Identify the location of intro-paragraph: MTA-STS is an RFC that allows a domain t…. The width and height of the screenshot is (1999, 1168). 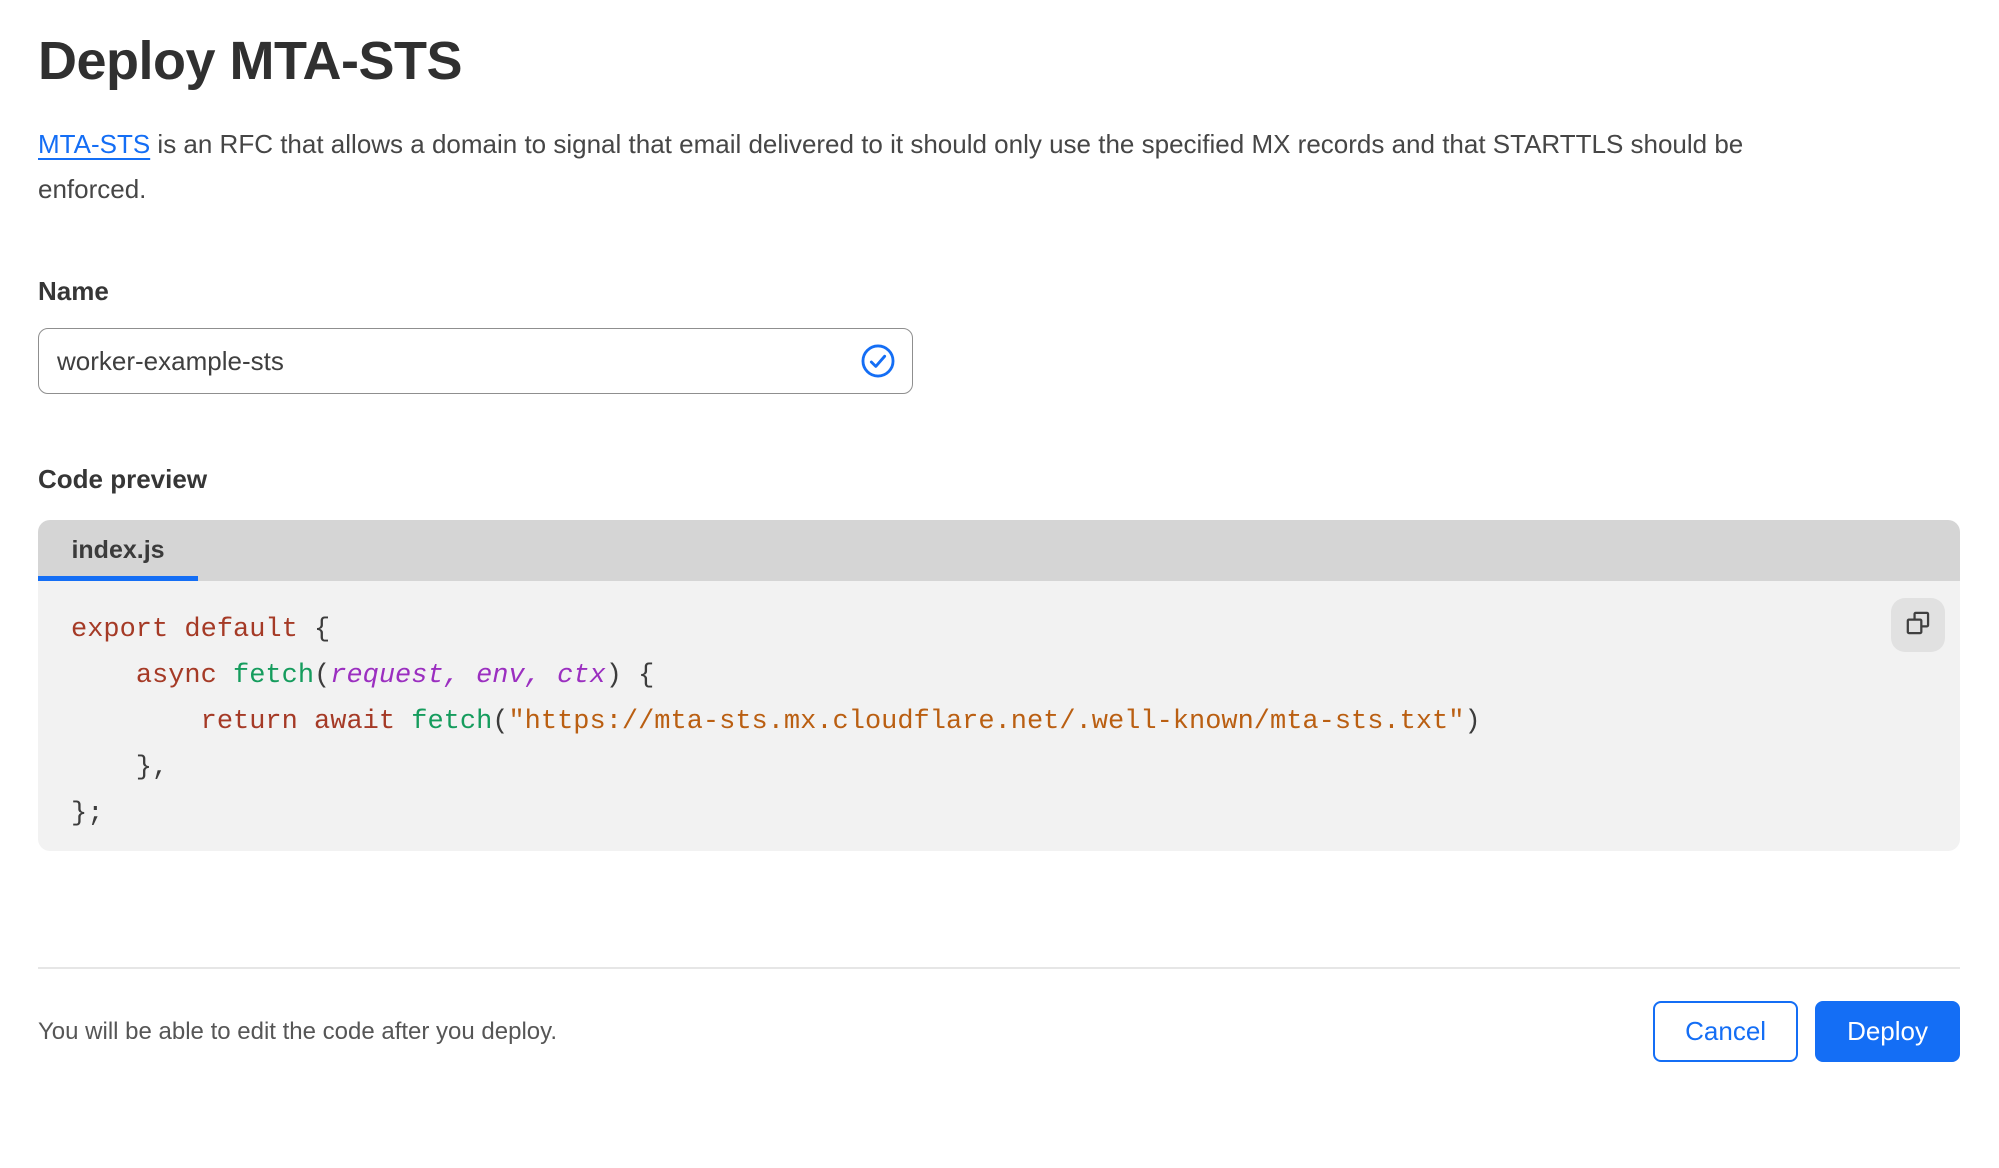
(938, 167).